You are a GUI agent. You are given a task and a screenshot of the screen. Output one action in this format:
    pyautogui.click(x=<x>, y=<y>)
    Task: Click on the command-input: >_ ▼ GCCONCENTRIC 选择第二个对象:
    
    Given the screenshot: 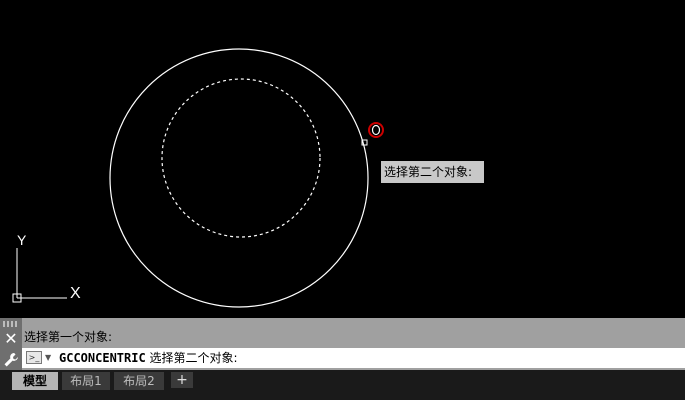 What is the action you would take?
    pyautogui.click(x=353, y=358)
    